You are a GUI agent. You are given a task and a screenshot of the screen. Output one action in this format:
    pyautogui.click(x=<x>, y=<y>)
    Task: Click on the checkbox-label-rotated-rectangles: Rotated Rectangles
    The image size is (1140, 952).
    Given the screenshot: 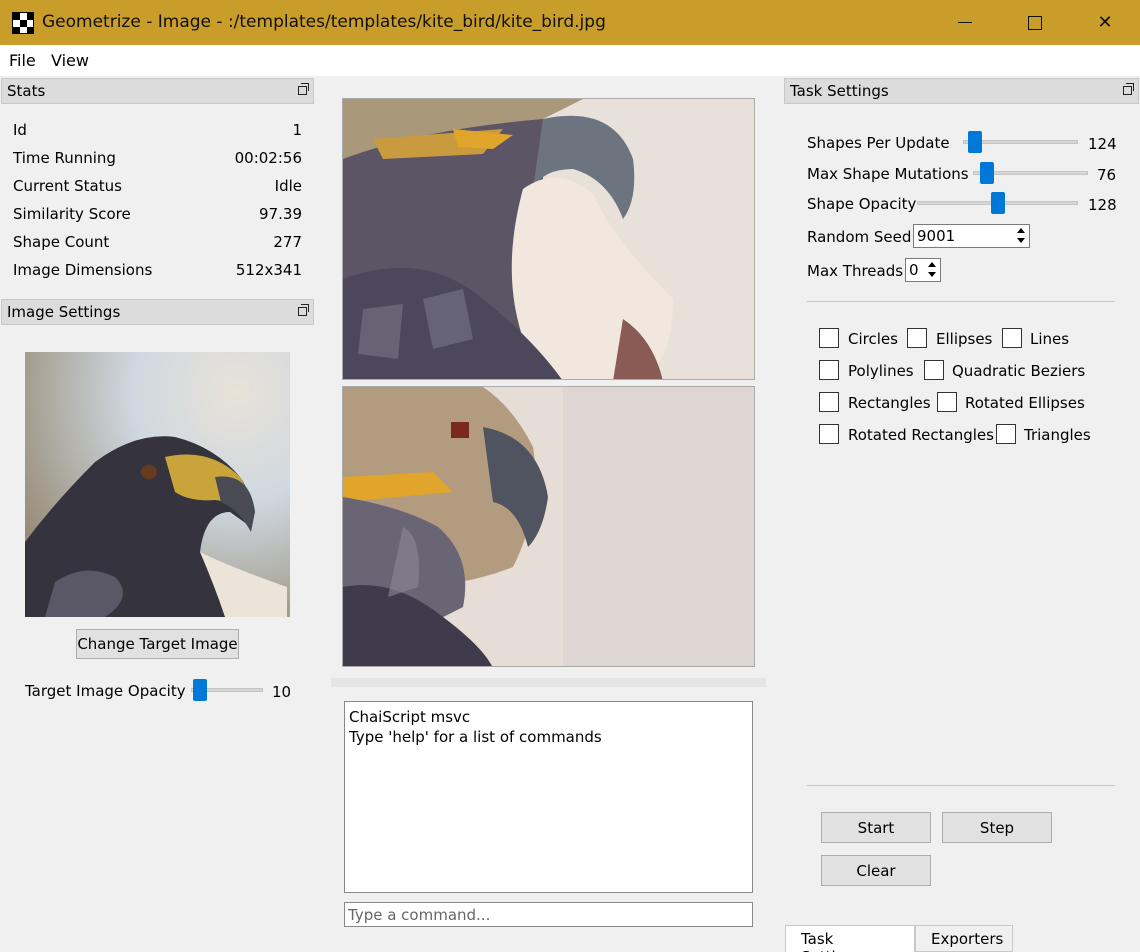 What is the action you would take?
    pyautogui.click(x=921, y=435)
    